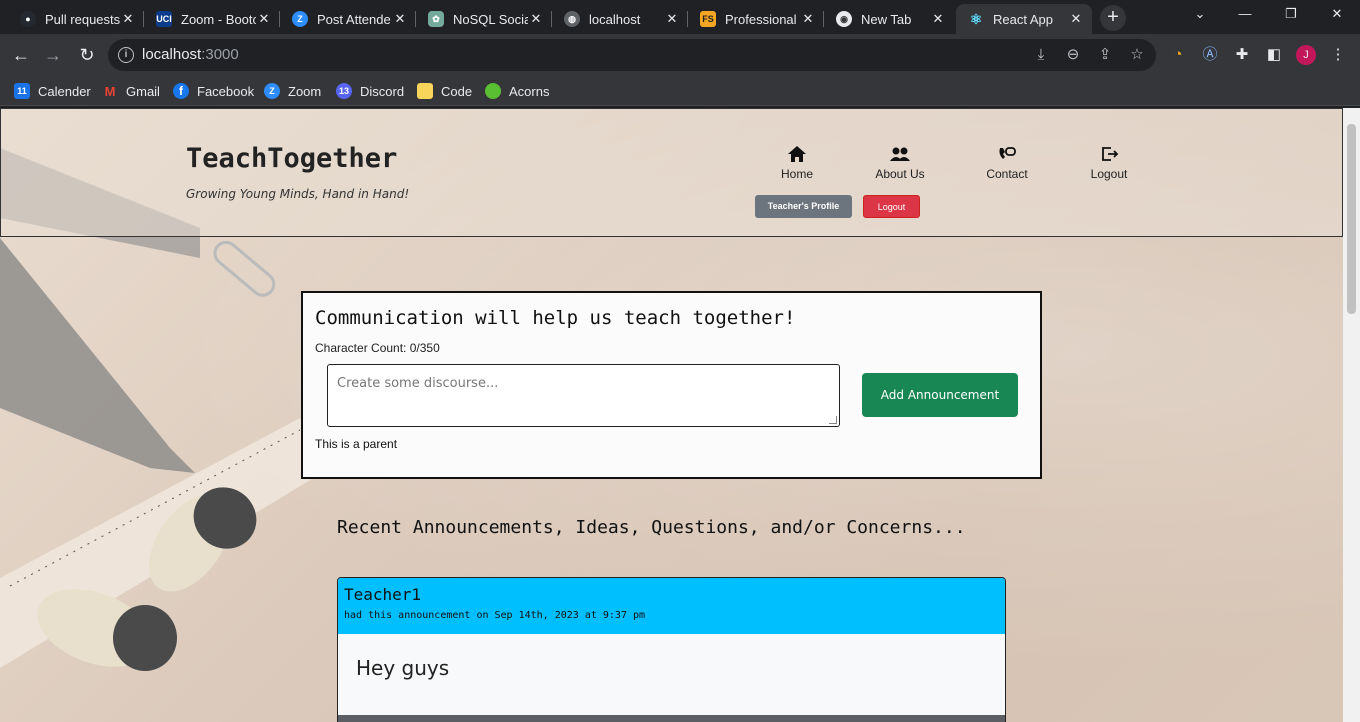 The image size is (1360, 722). I want to click on gmail-icon: M, so click(110, 91).